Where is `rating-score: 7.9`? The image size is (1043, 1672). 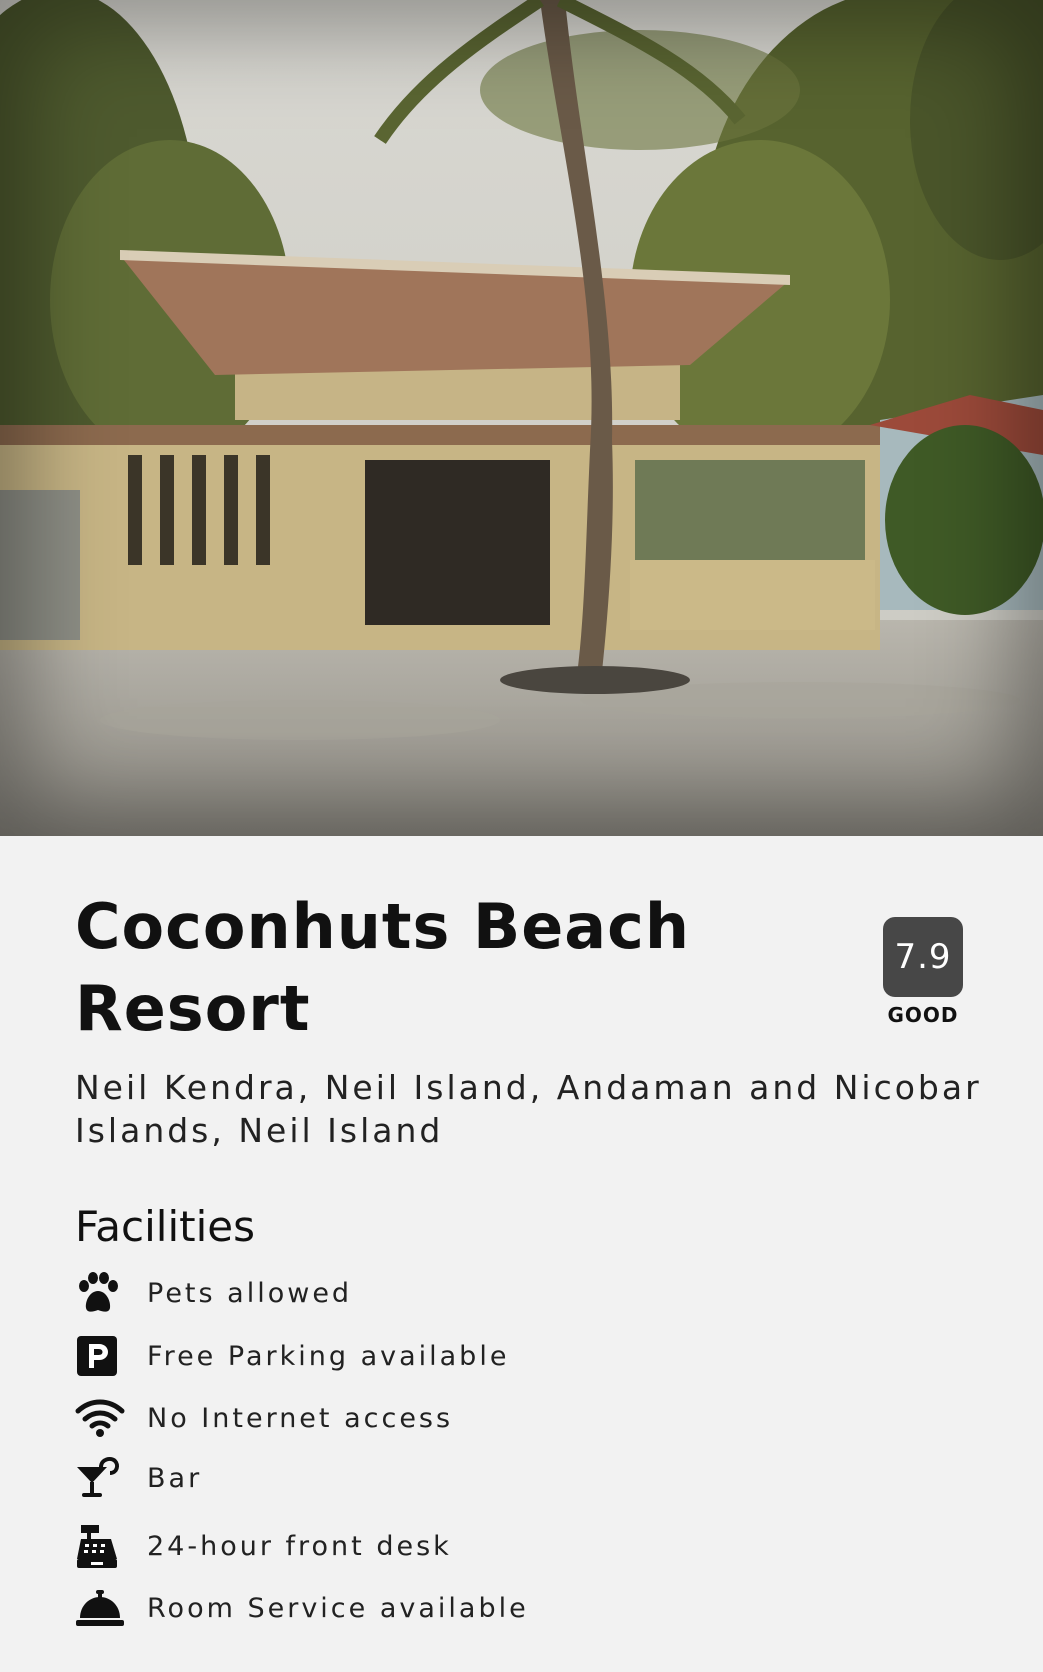
rating-score: 7.9 is located at coordinates (923, 957).